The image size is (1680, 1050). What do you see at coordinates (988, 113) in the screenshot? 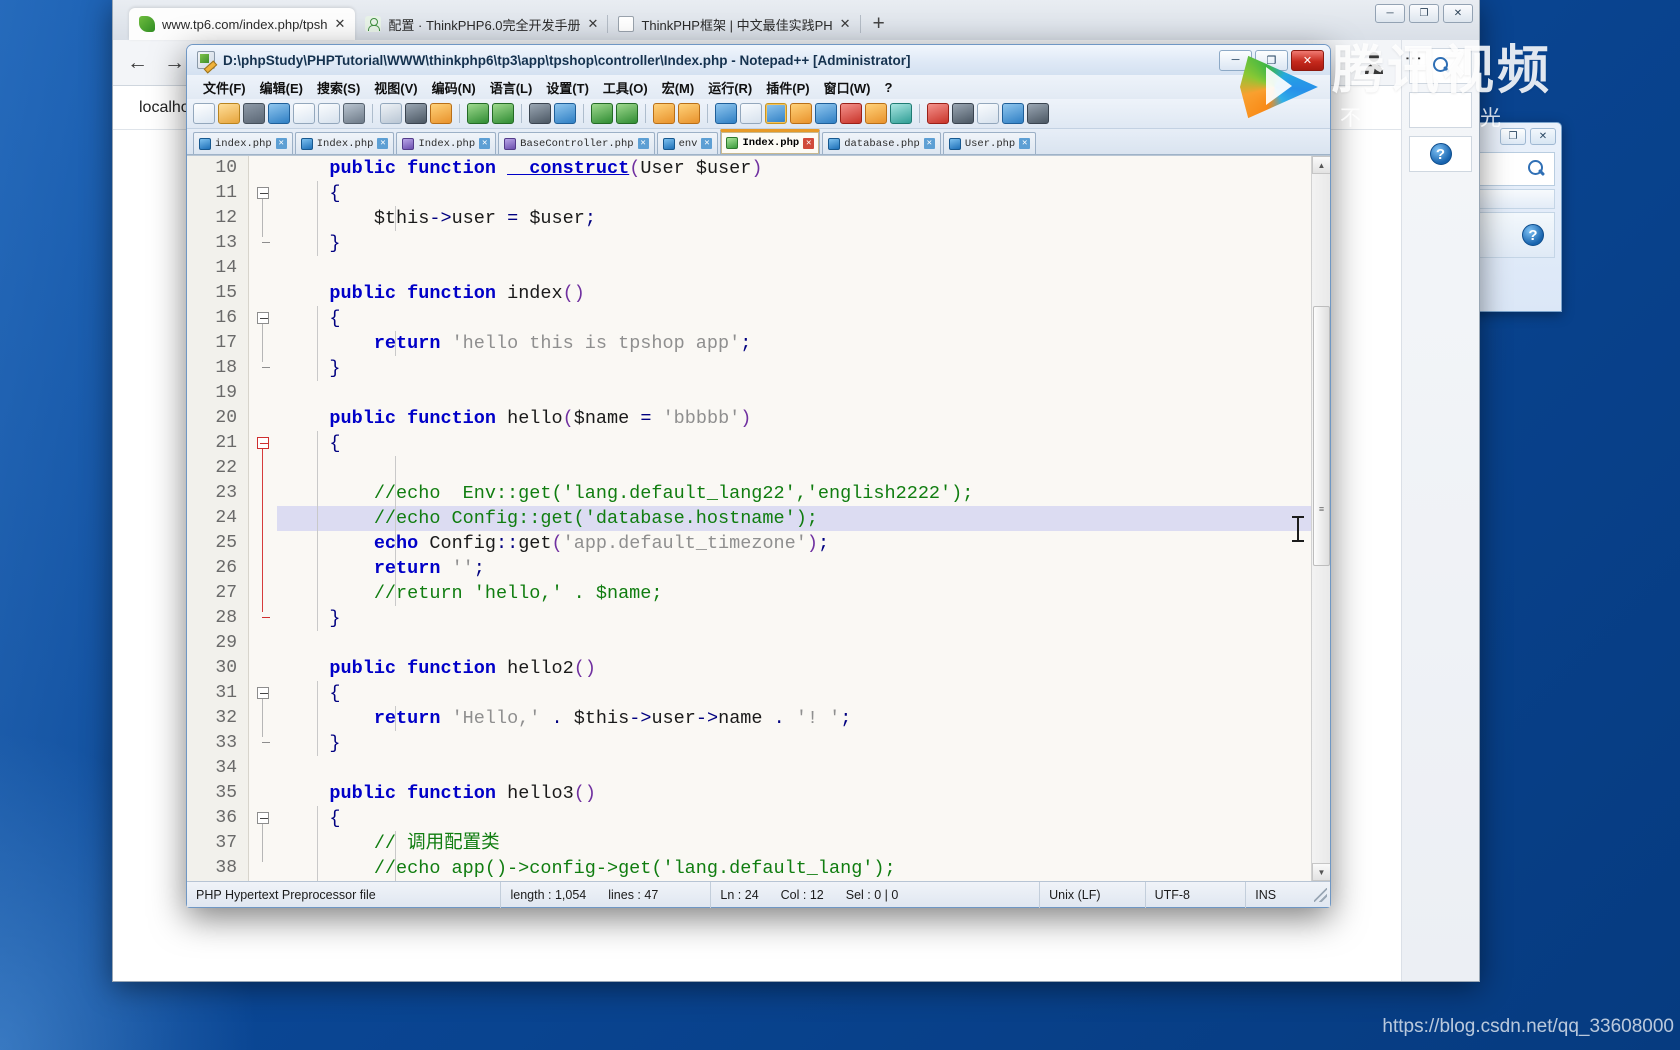
I see `play-macro-icon` at bounding box center [988, 113].